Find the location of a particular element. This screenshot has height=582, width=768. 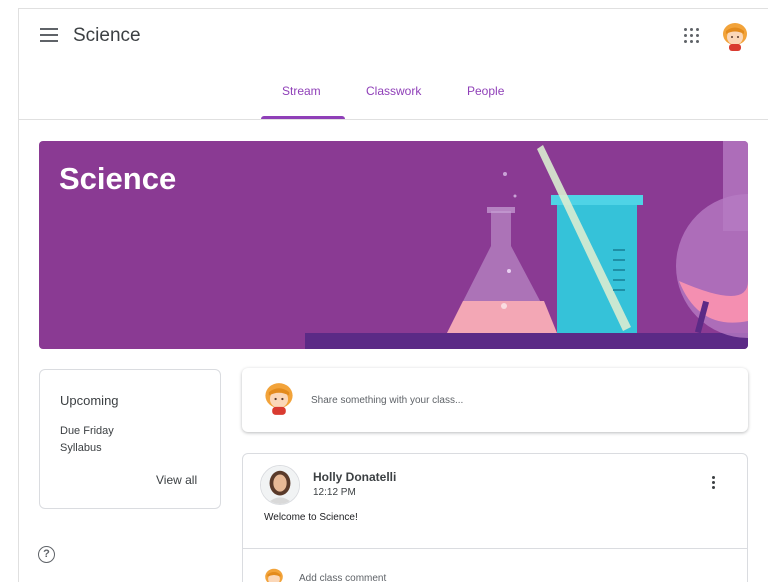

post-body: Welcome to Science! is located at coordinates (311, 517).